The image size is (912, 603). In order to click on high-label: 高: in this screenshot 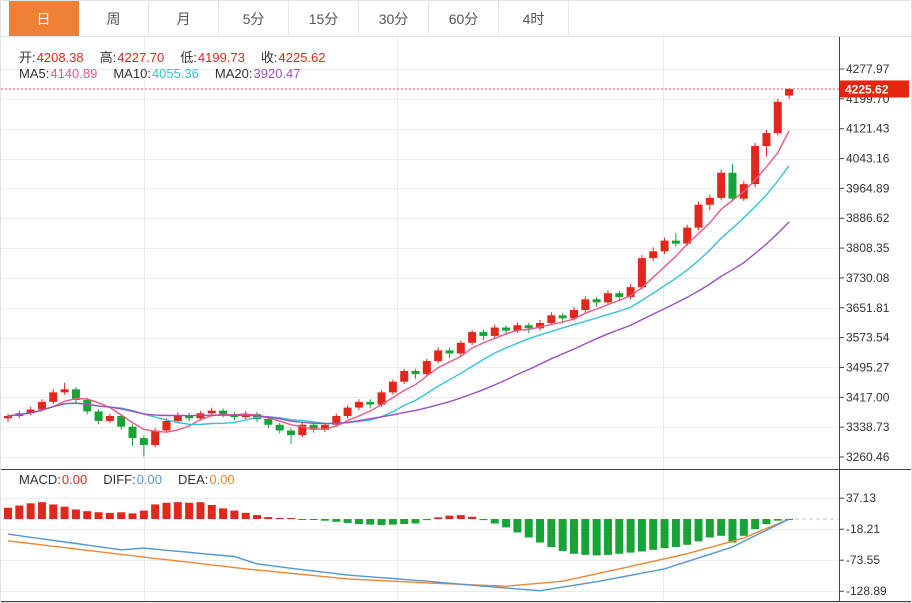, I will do `click(108, 57)`.